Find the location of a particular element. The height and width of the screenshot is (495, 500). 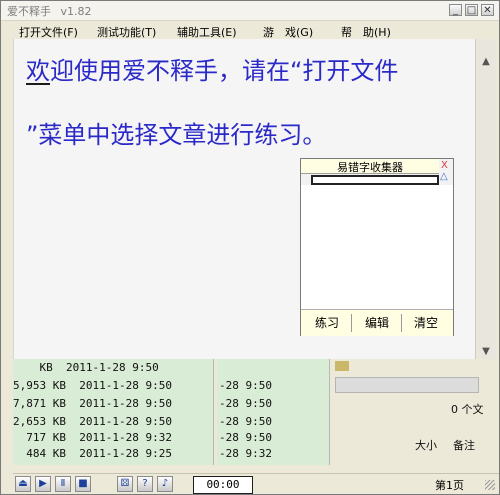

list-item: -28 9:32 is located at coordinates (245, 453).